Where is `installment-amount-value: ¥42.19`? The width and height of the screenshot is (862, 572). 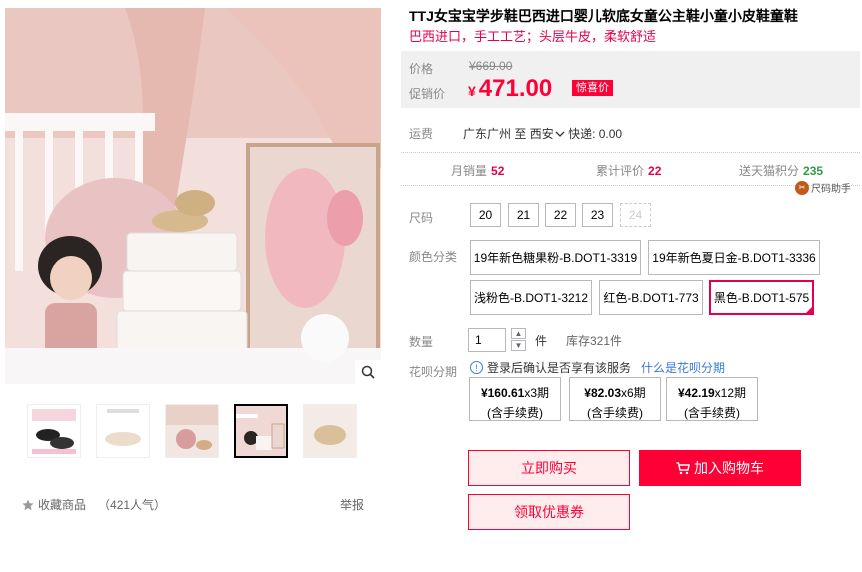 installment-amount-value: ¥42.19 is located at coordinates (696, 393).